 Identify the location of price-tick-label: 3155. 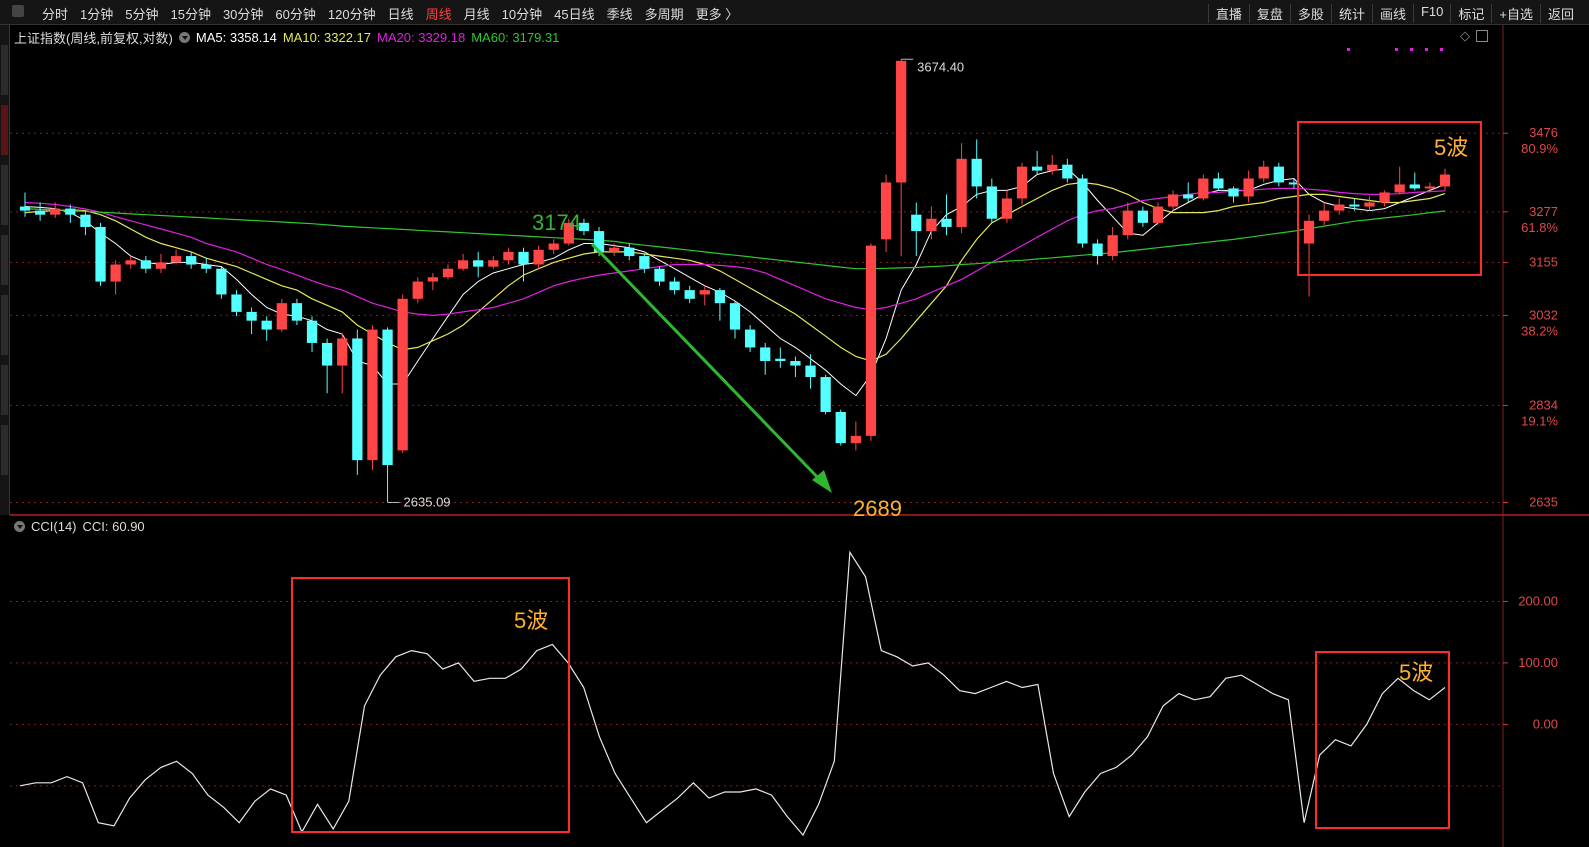
(1543, 261).